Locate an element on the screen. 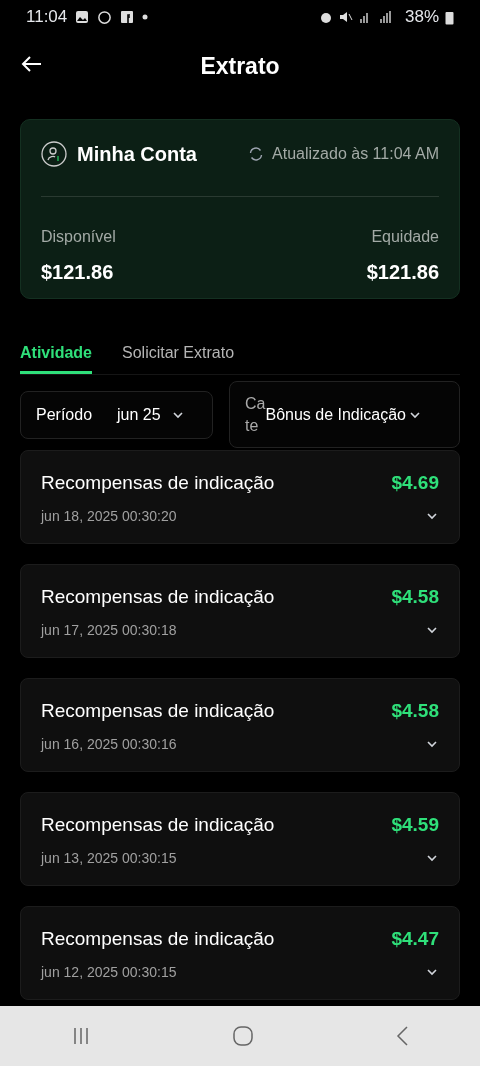 The height and width of the screenshot is (1066, 480). image-icon is located at coordinates (82, 17).